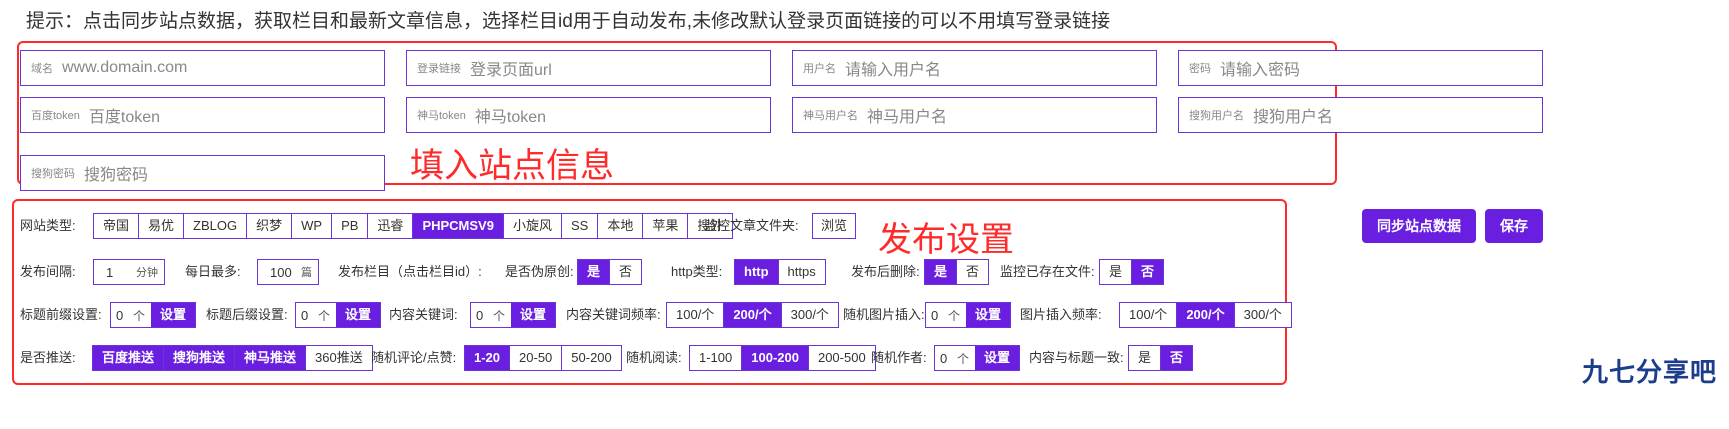 This screenshot has height=429, width=1729. Describe the element at coordinates (414, 357) in the screenshot. I see `random-comments-label: 随机评论/点赞:` at that location.